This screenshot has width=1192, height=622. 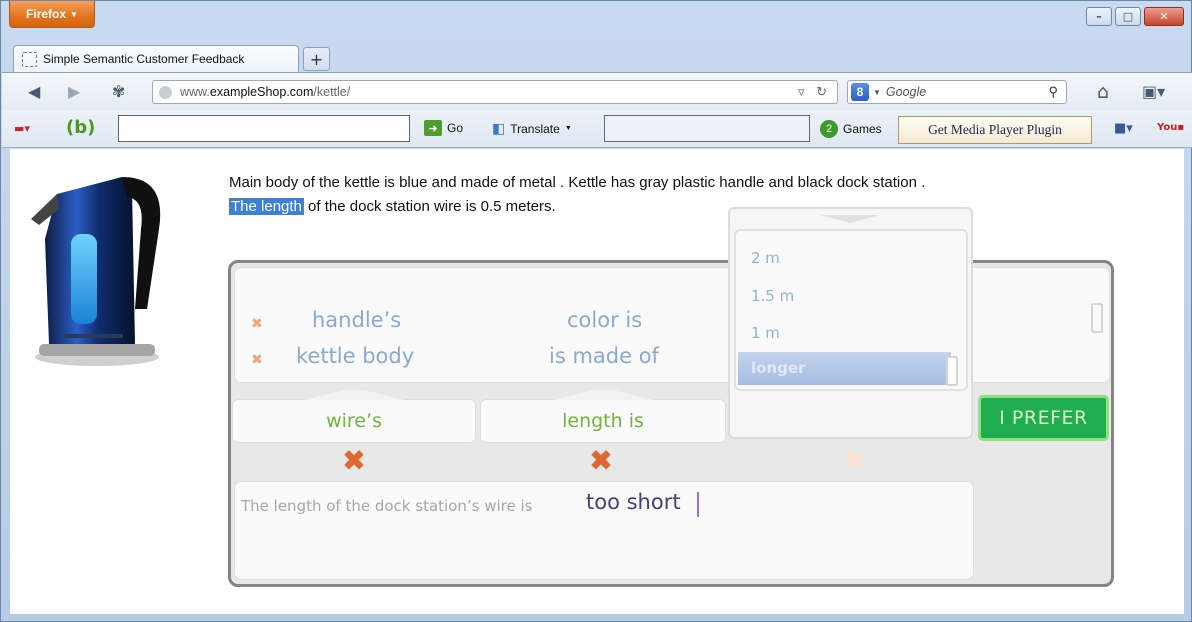 I want to click on home-icon: ⌂, so click(x=1103, y=92).